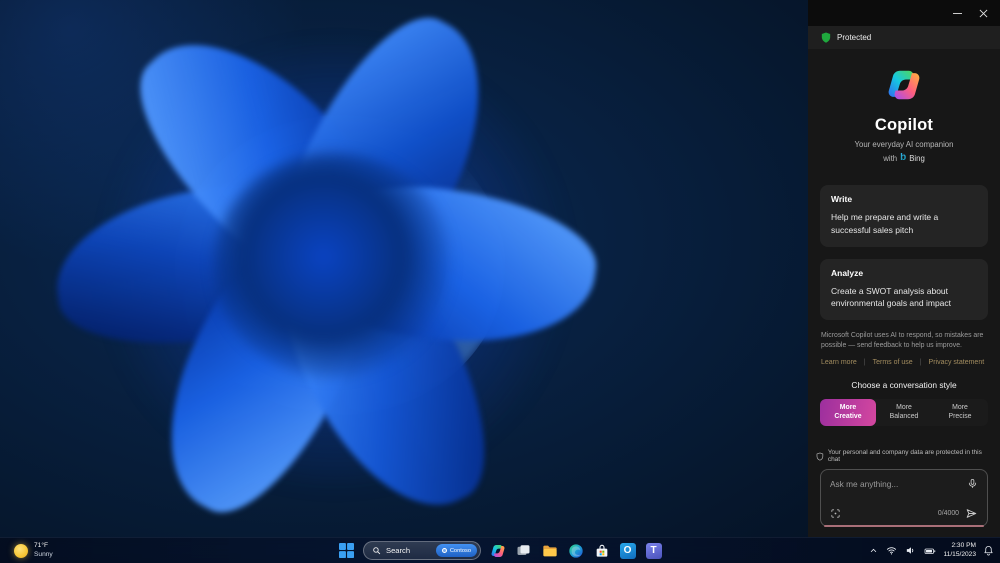 This screenshot has width=1000, height=563. I want to click on bing-label: Bing, so click(917, 158).